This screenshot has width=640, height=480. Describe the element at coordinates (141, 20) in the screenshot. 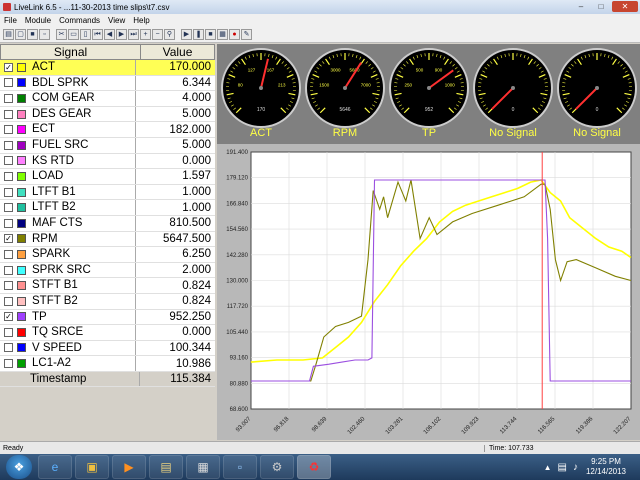

I see `menu-help: Help` at that location.